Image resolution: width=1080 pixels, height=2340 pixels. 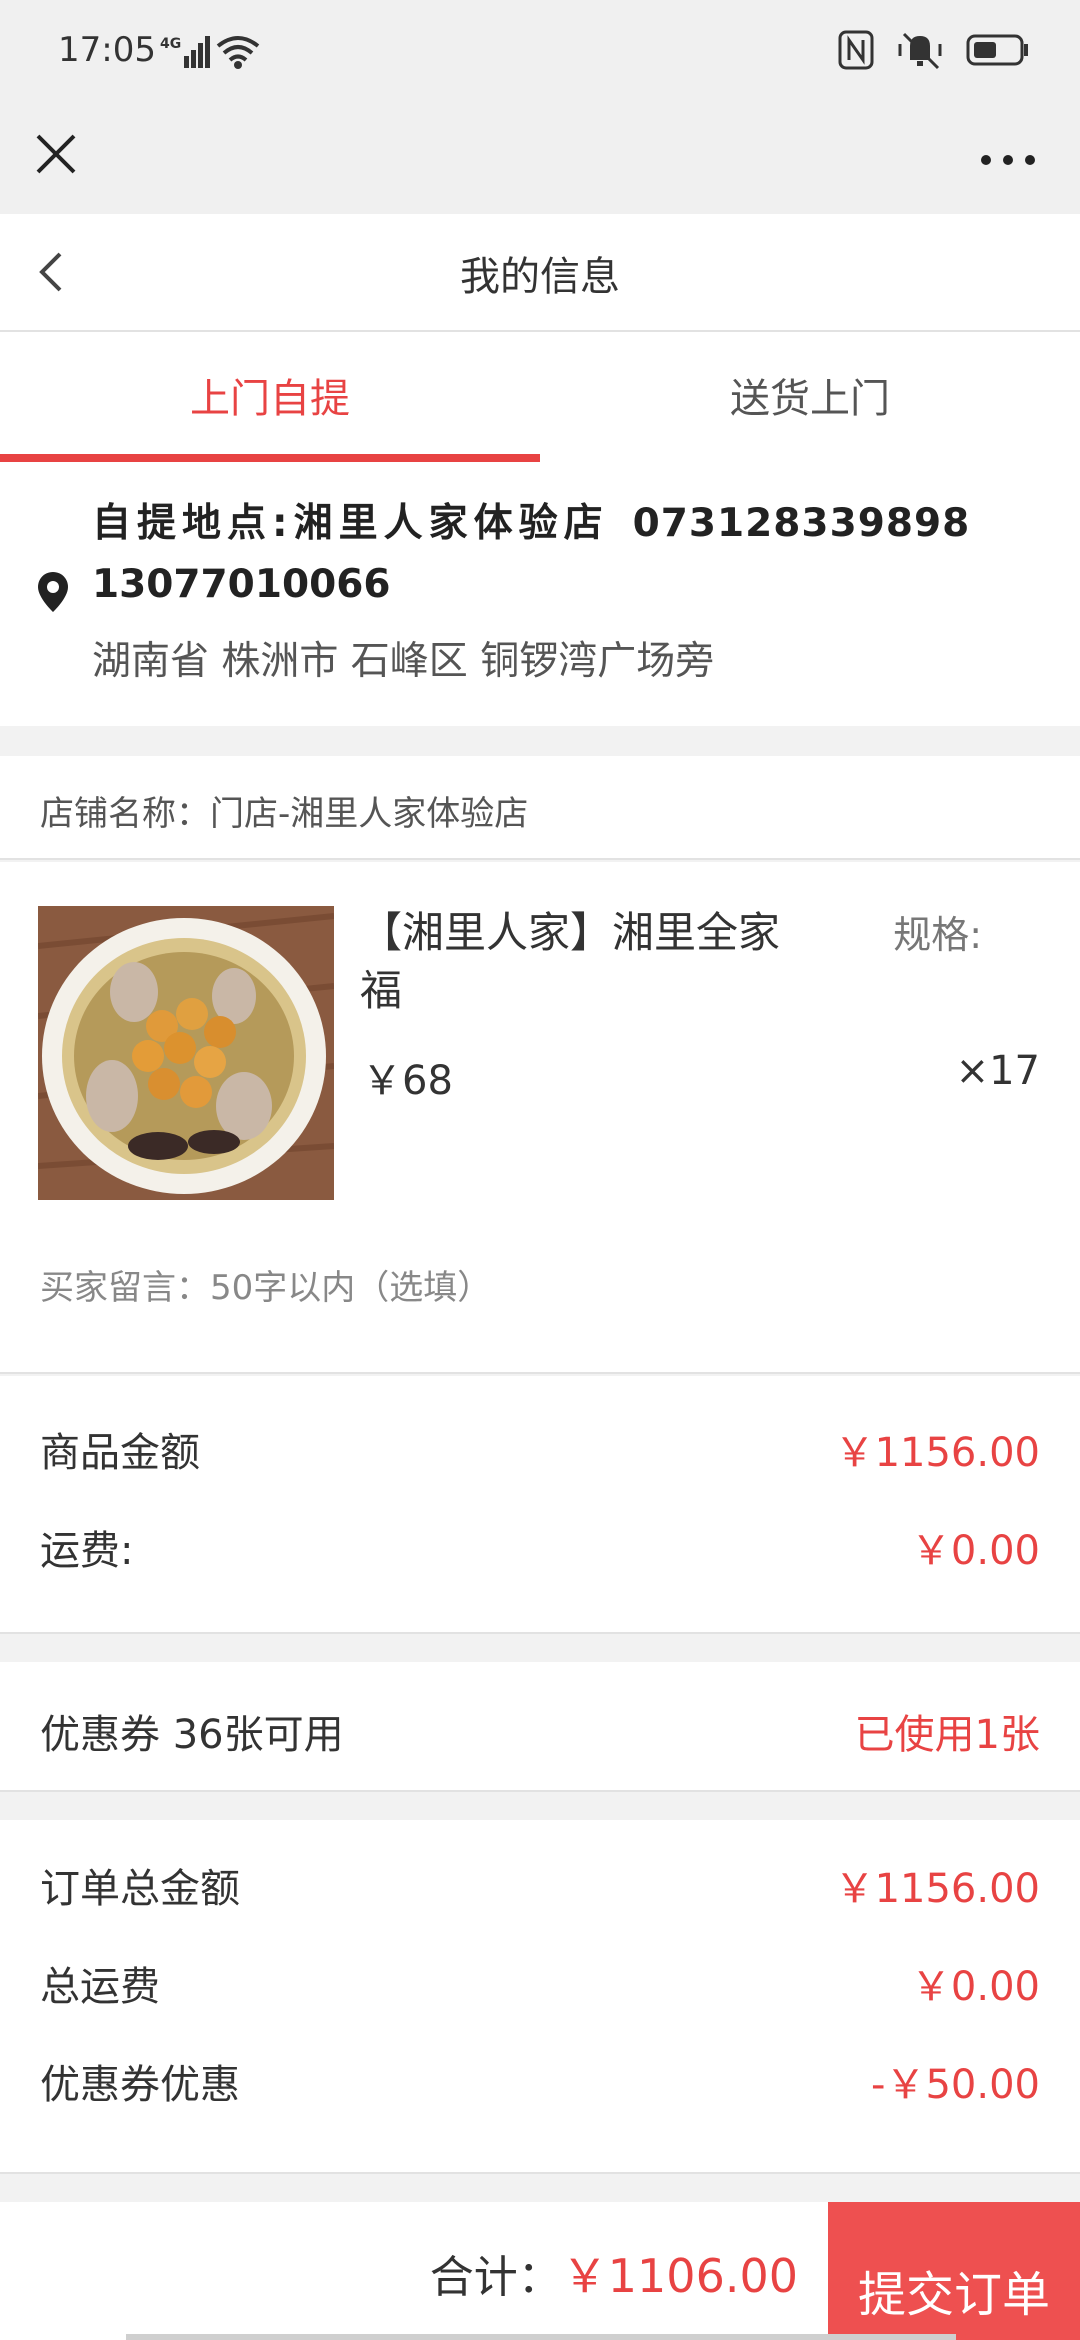 What do you see at coordinates (540, 2081) in the screenshot?
I see `coupon-discount-row: 优惠券优惠 -￥50.00` at bounding box center [540, 2081].